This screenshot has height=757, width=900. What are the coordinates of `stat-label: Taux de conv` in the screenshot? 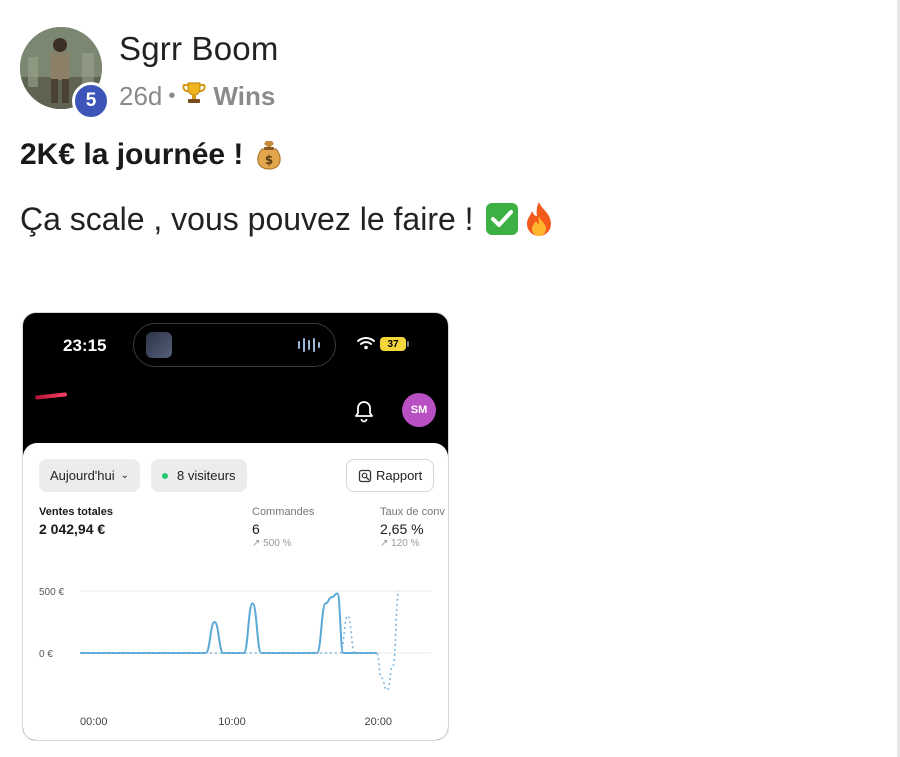 It's located at (412, 512).